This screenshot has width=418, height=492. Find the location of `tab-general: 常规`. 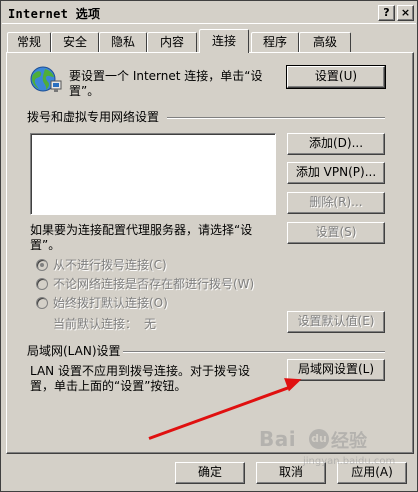

tab-general: 常规 is located at coordinates (29, 42).